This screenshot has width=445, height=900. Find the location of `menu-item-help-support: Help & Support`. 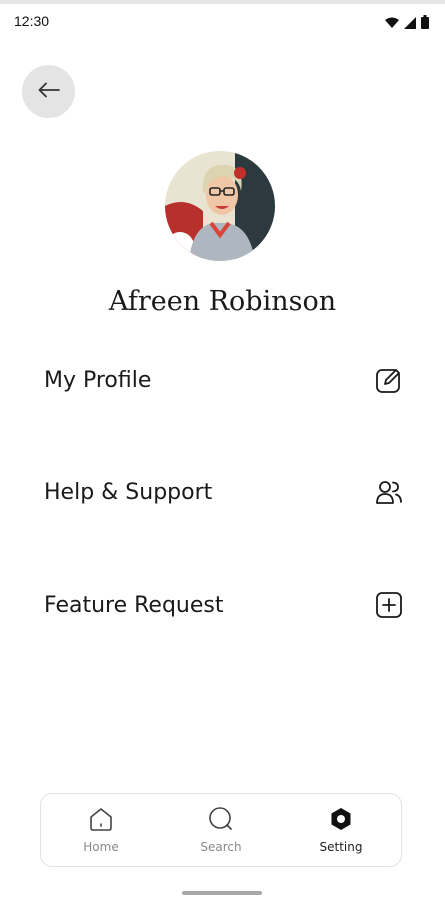

menu-item-help-support: Help & Support is located at coordinates (224, 492).